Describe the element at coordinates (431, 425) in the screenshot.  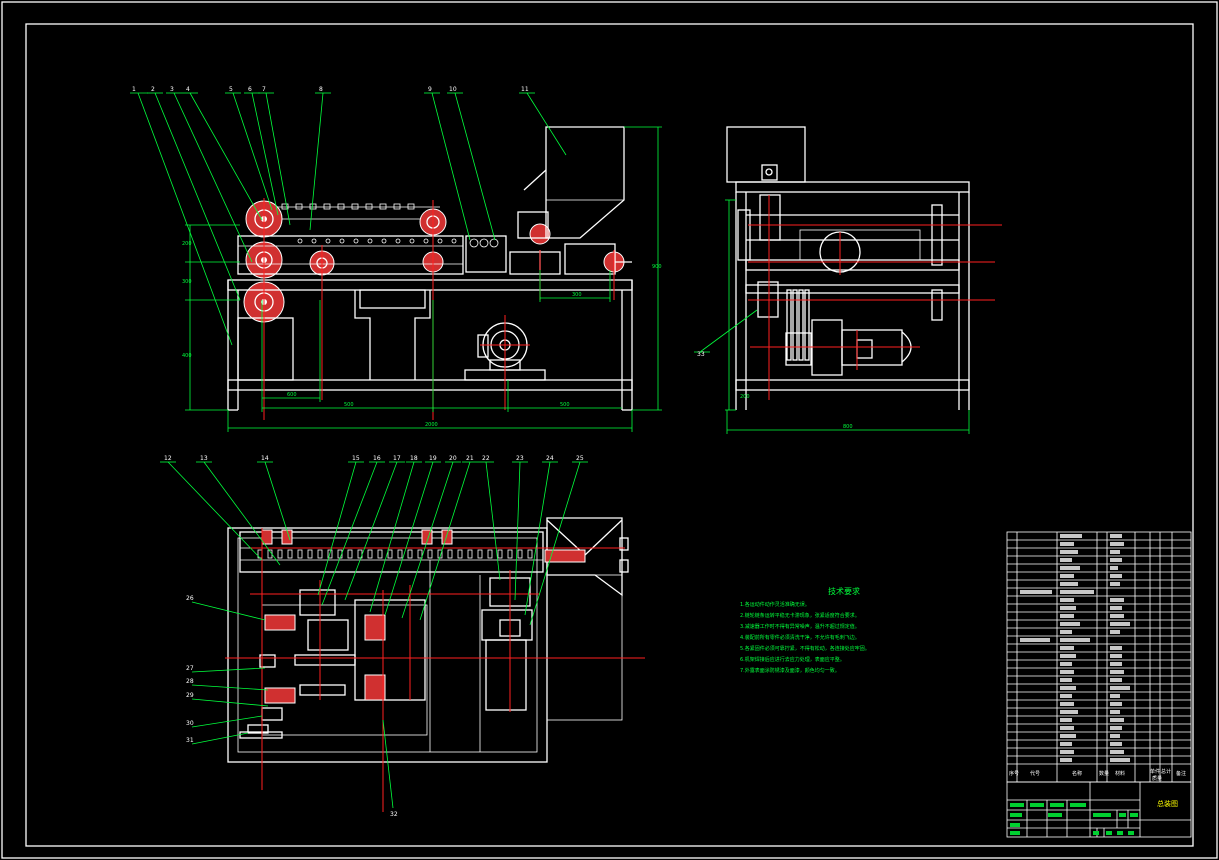
I see `dim-overall-length: 2000` at that location.